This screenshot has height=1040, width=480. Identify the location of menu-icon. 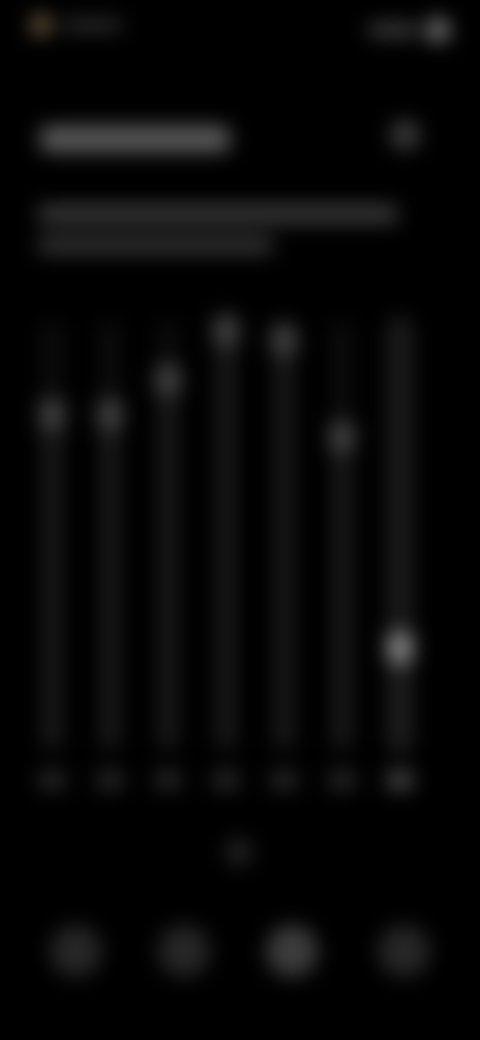
(405, 135).